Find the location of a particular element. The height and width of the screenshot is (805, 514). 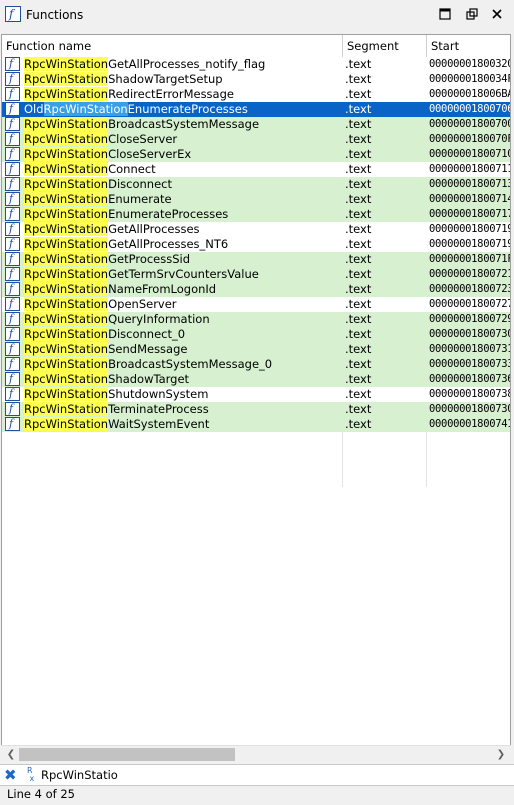

function-name: RpcWinStationEnumerate is located at coordinates (98, 199).